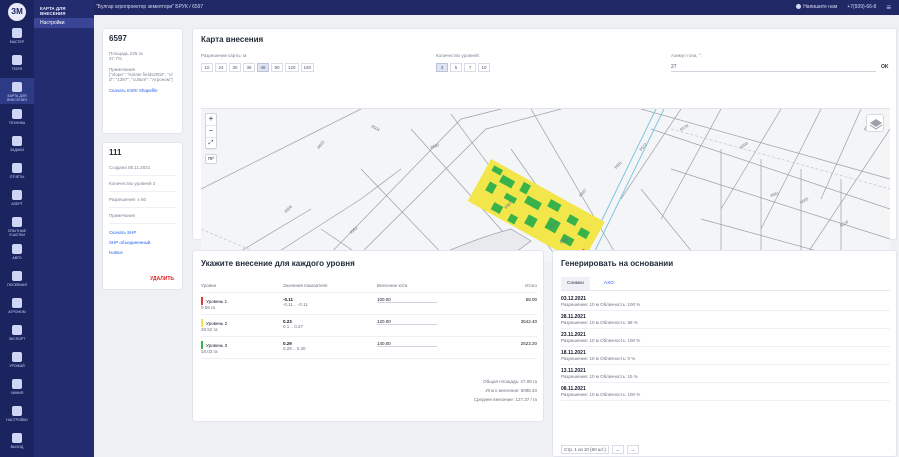 The height and width of the screenshot is (457, 899). Describe the element at coordinates (470, 67) in the screenshot. I see `levels-option: 7` at that location.